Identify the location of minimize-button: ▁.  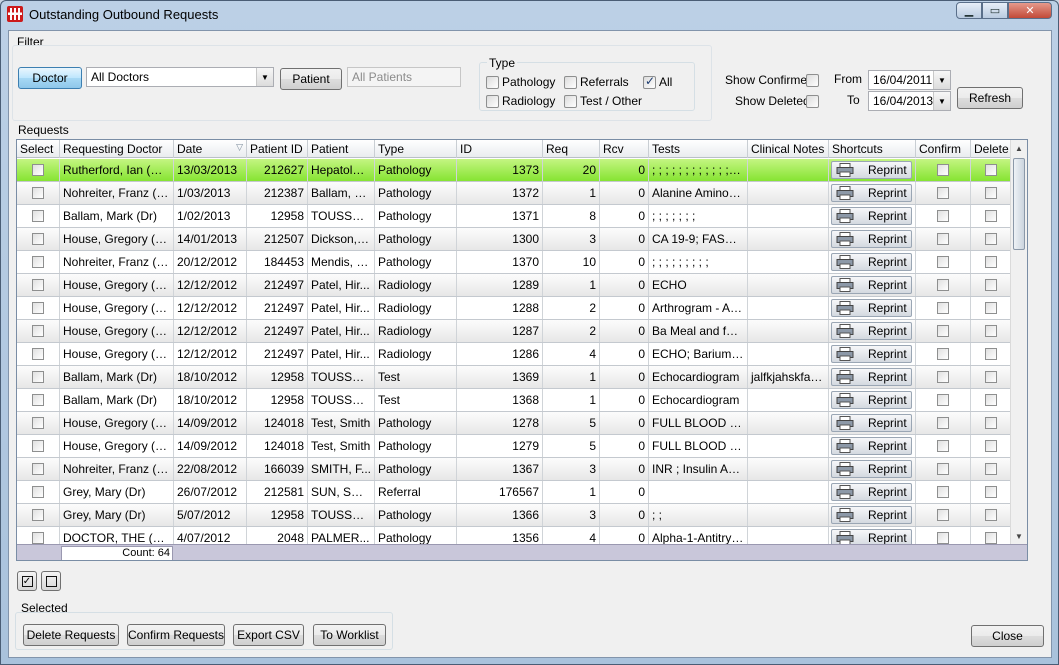
(969, 10).